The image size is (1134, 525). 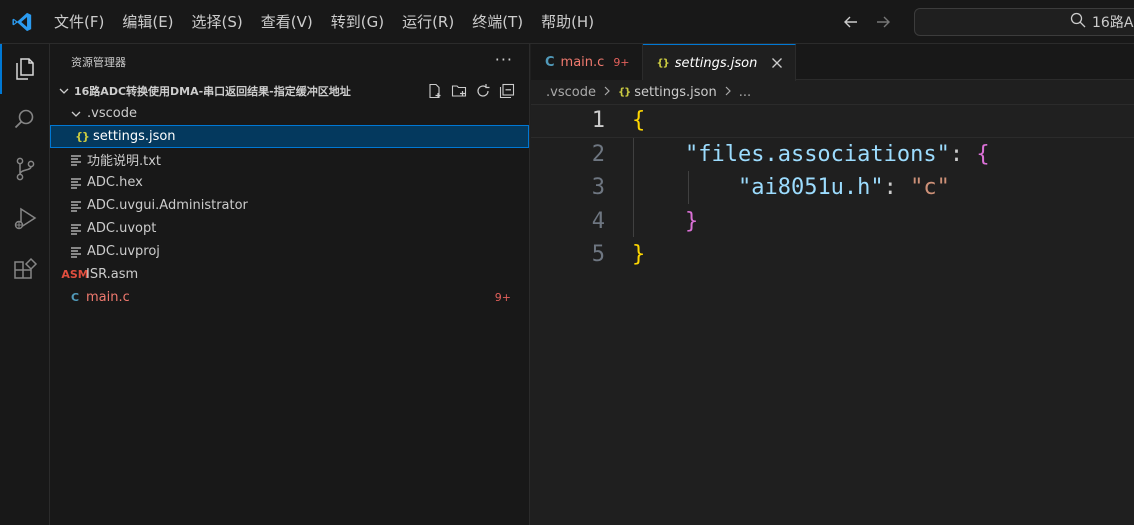 What do you see at coordinates (289, 274) in the screenshot?
I see `tree-file-isr-asm: ASM ISR.asm` at bounding box center [289, 274].